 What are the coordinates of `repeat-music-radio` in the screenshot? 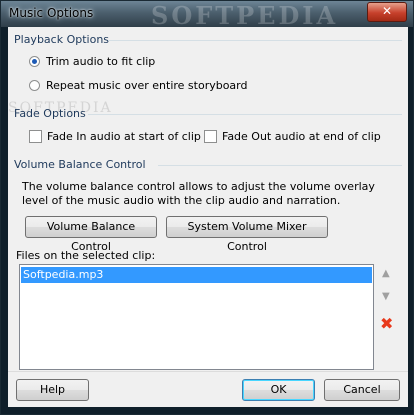 It's located at (34, 85).